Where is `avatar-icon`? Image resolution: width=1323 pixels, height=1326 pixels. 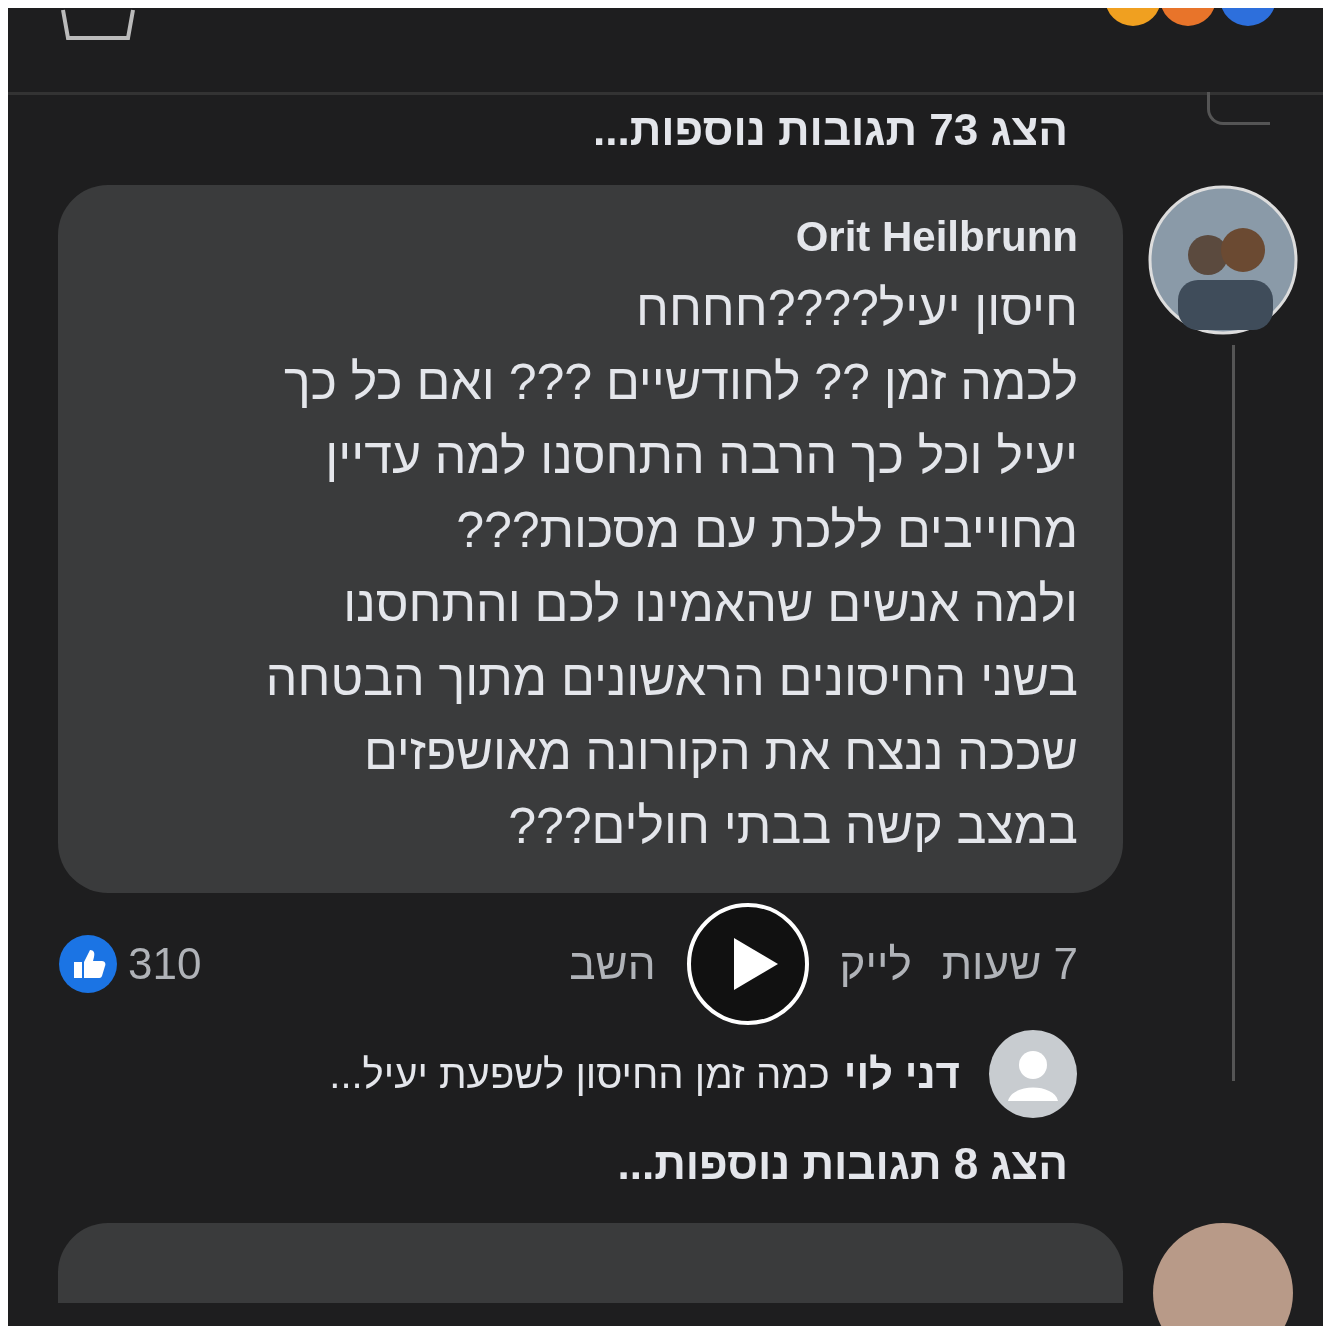
avatar-icon is located at coordinates (1033, 1074).